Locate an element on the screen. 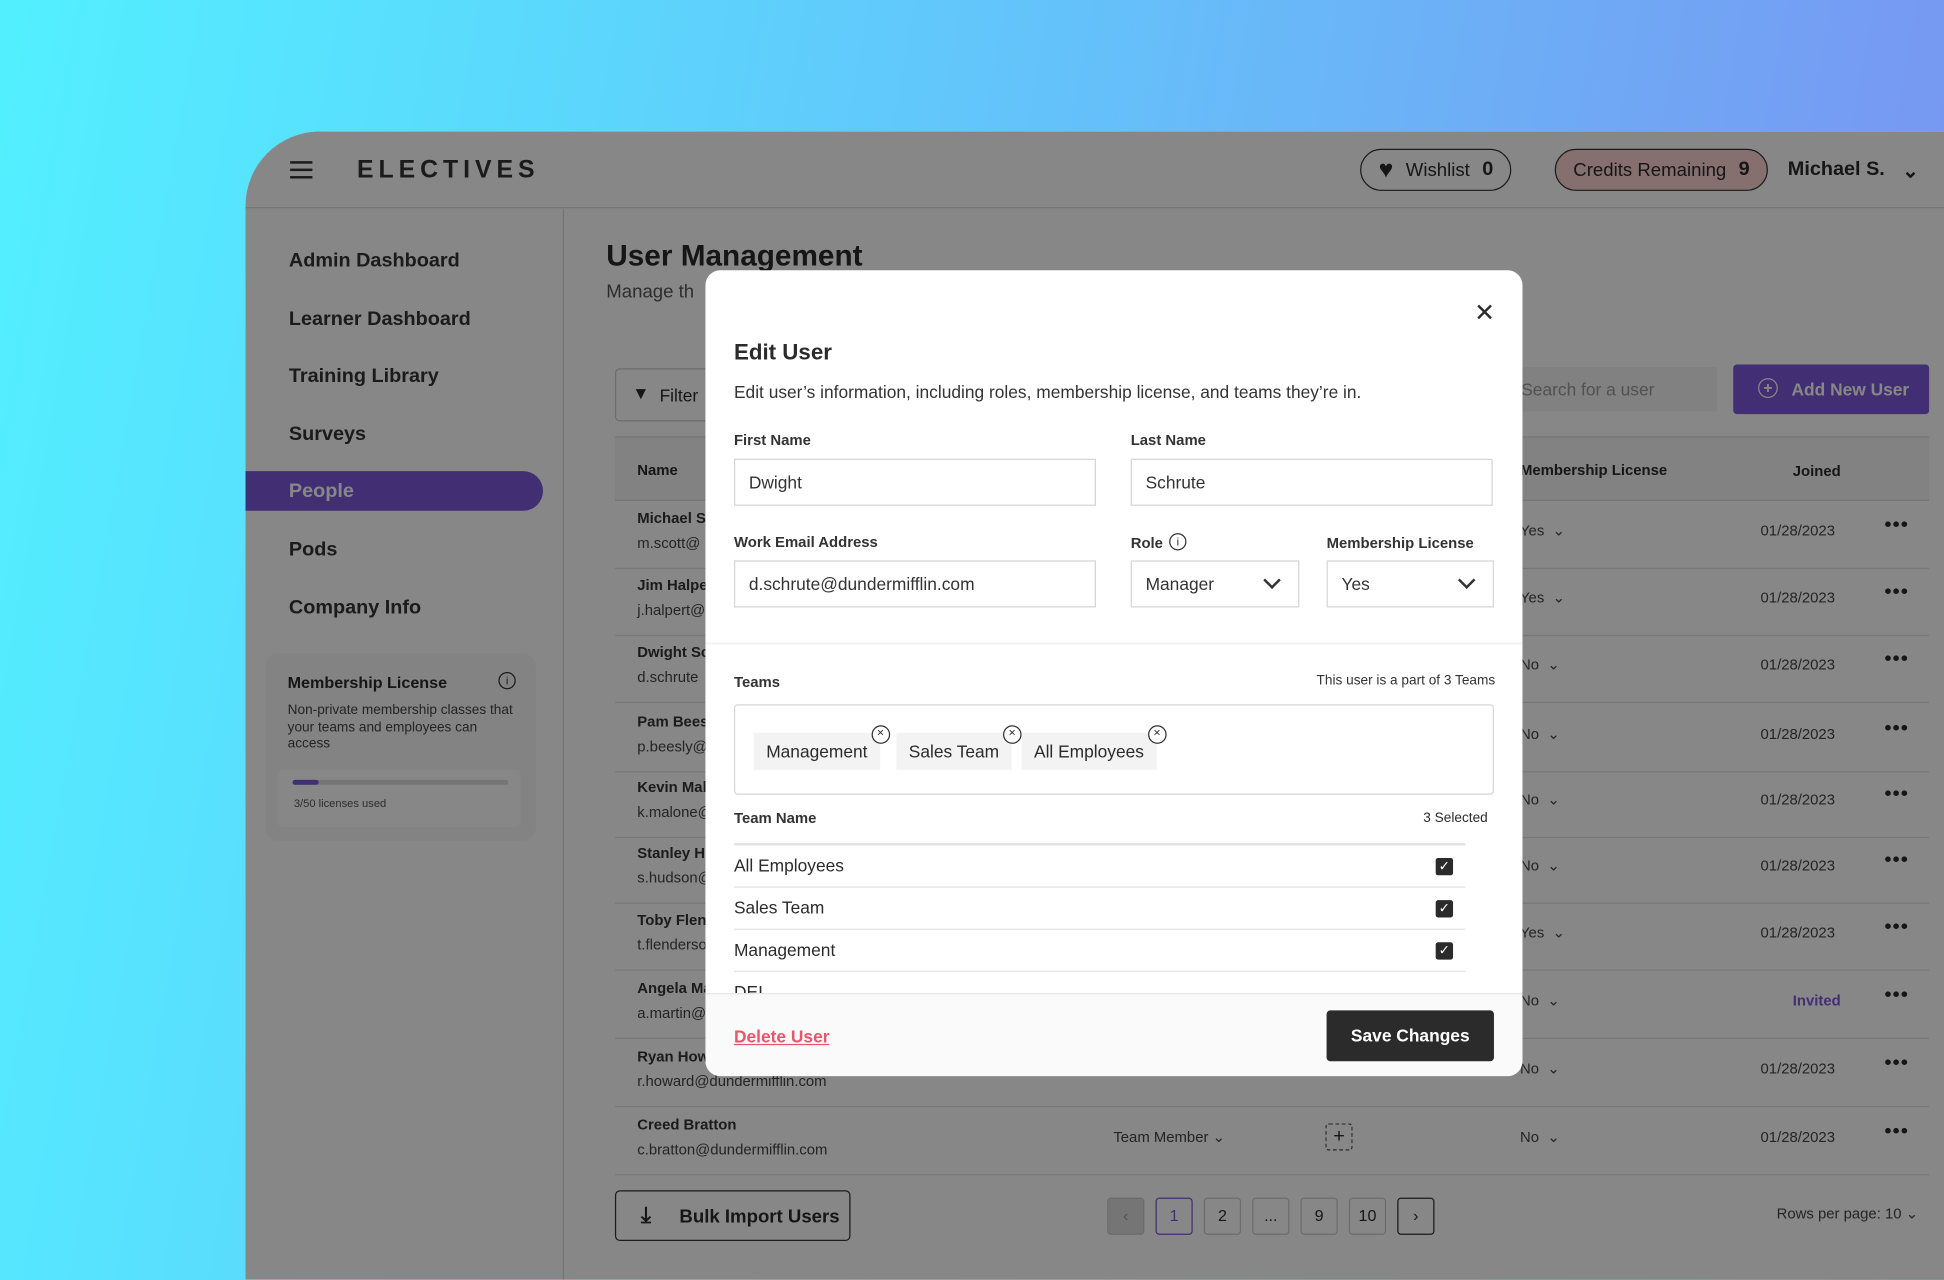 The image size is (1944, 1280). role-select: Manager is located at coordinates (1215, 584).